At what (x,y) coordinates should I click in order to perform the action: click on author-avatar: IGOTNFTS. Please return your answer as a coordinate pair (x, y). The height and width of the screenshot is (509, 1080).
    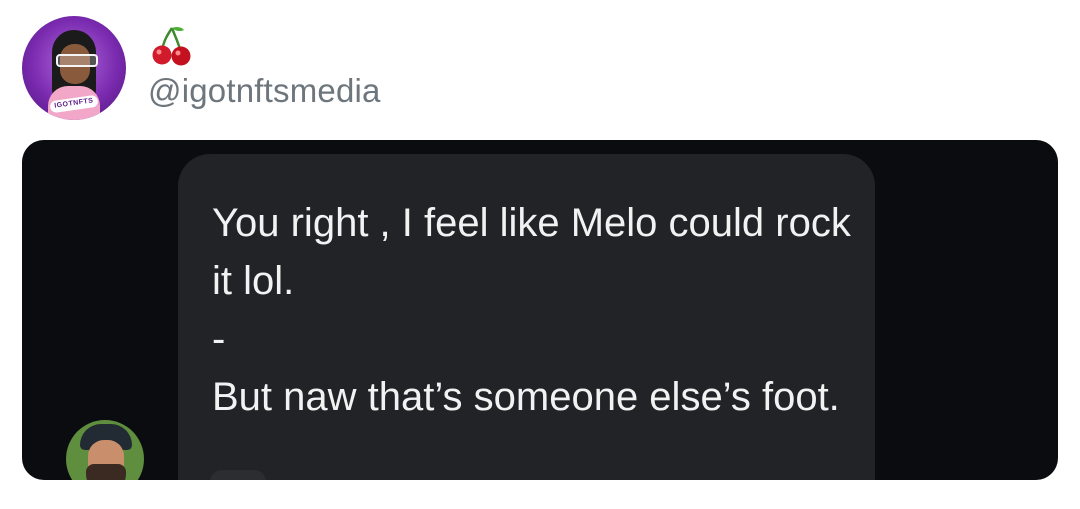
    Looking at the image, I should click on (74, 68).